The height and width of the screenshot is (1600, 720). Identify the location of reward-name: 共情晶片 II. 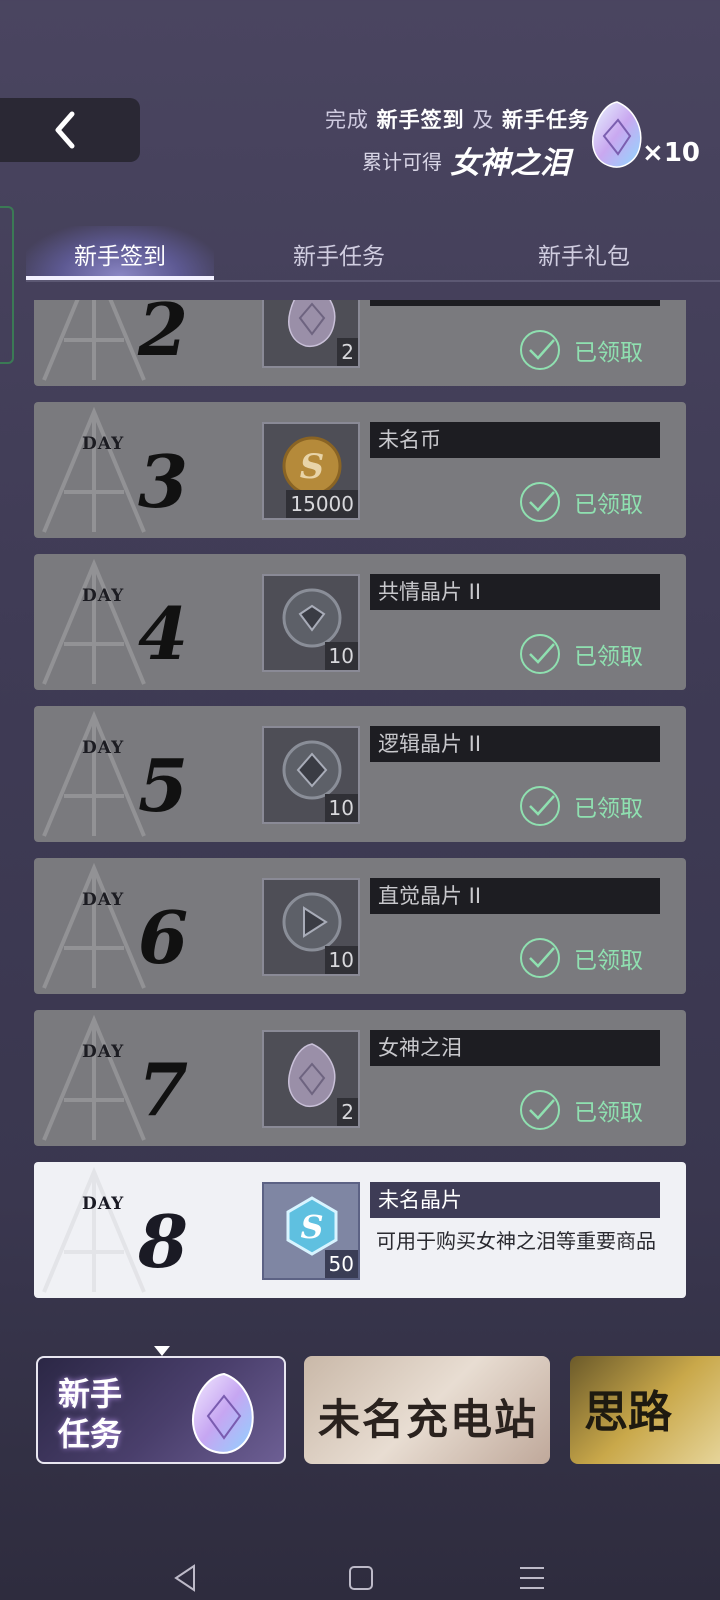
(515, 592).